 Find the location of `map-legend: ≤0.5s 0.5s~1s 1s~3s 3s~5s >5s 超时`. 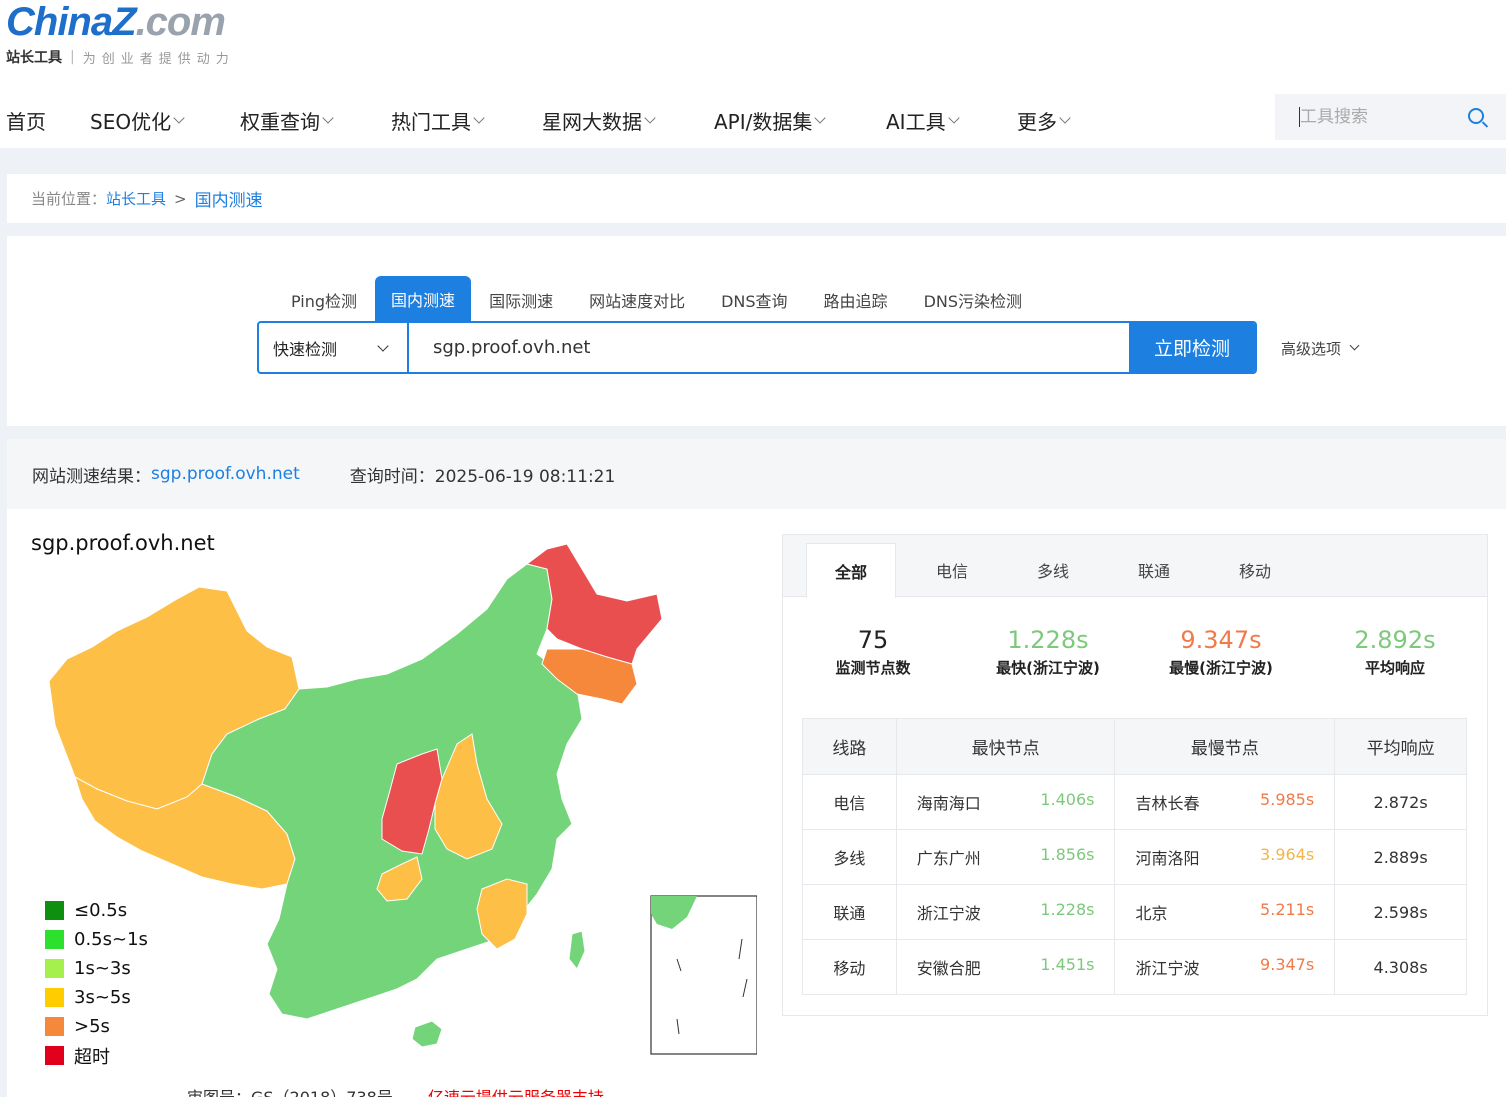

map-legend: ≤0.5s 0.5s~1s 1s~3s 3s~5s >5s 超时 is located at coordinates (96, 983).